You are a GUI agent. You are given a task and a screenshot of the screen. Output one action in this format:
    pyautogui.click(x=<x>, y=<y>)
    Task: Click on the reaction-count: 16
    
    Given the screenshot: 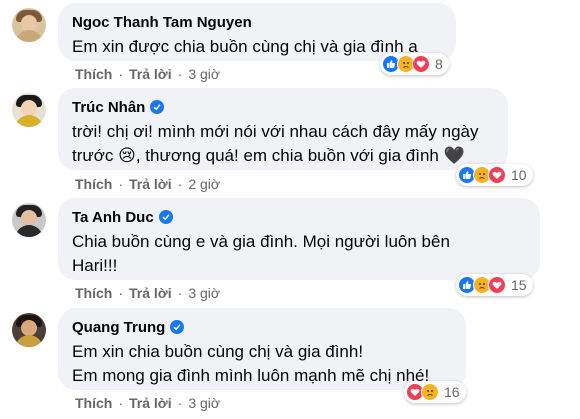 What is the action you would take?
    pyautogui.click(x=452, y=392)
    